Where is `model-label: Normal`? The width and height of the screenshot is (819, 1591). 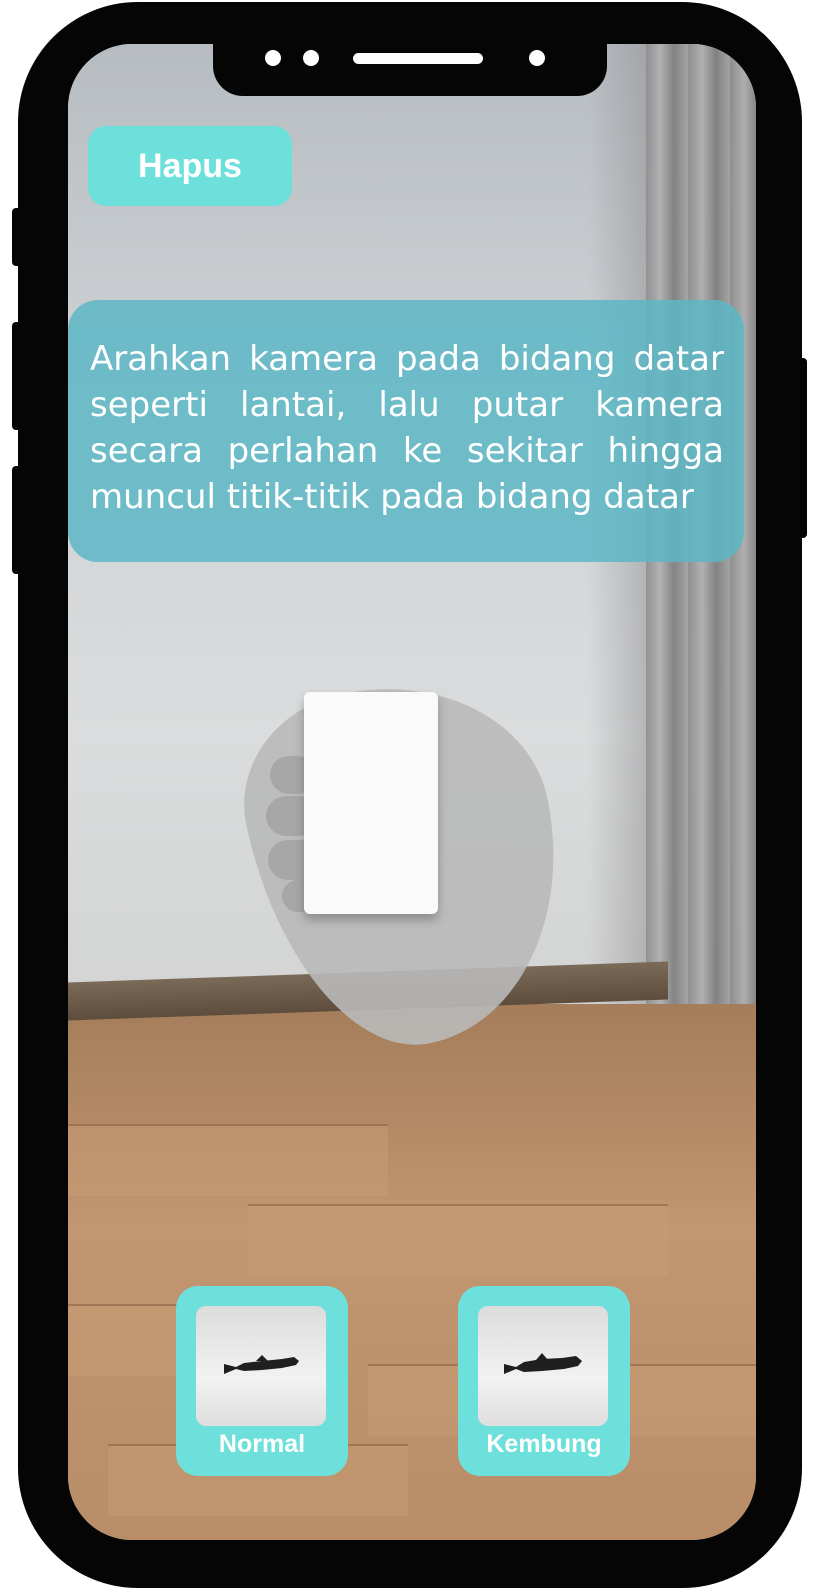 model-label: Normal is located at coordinates (262, 1444).